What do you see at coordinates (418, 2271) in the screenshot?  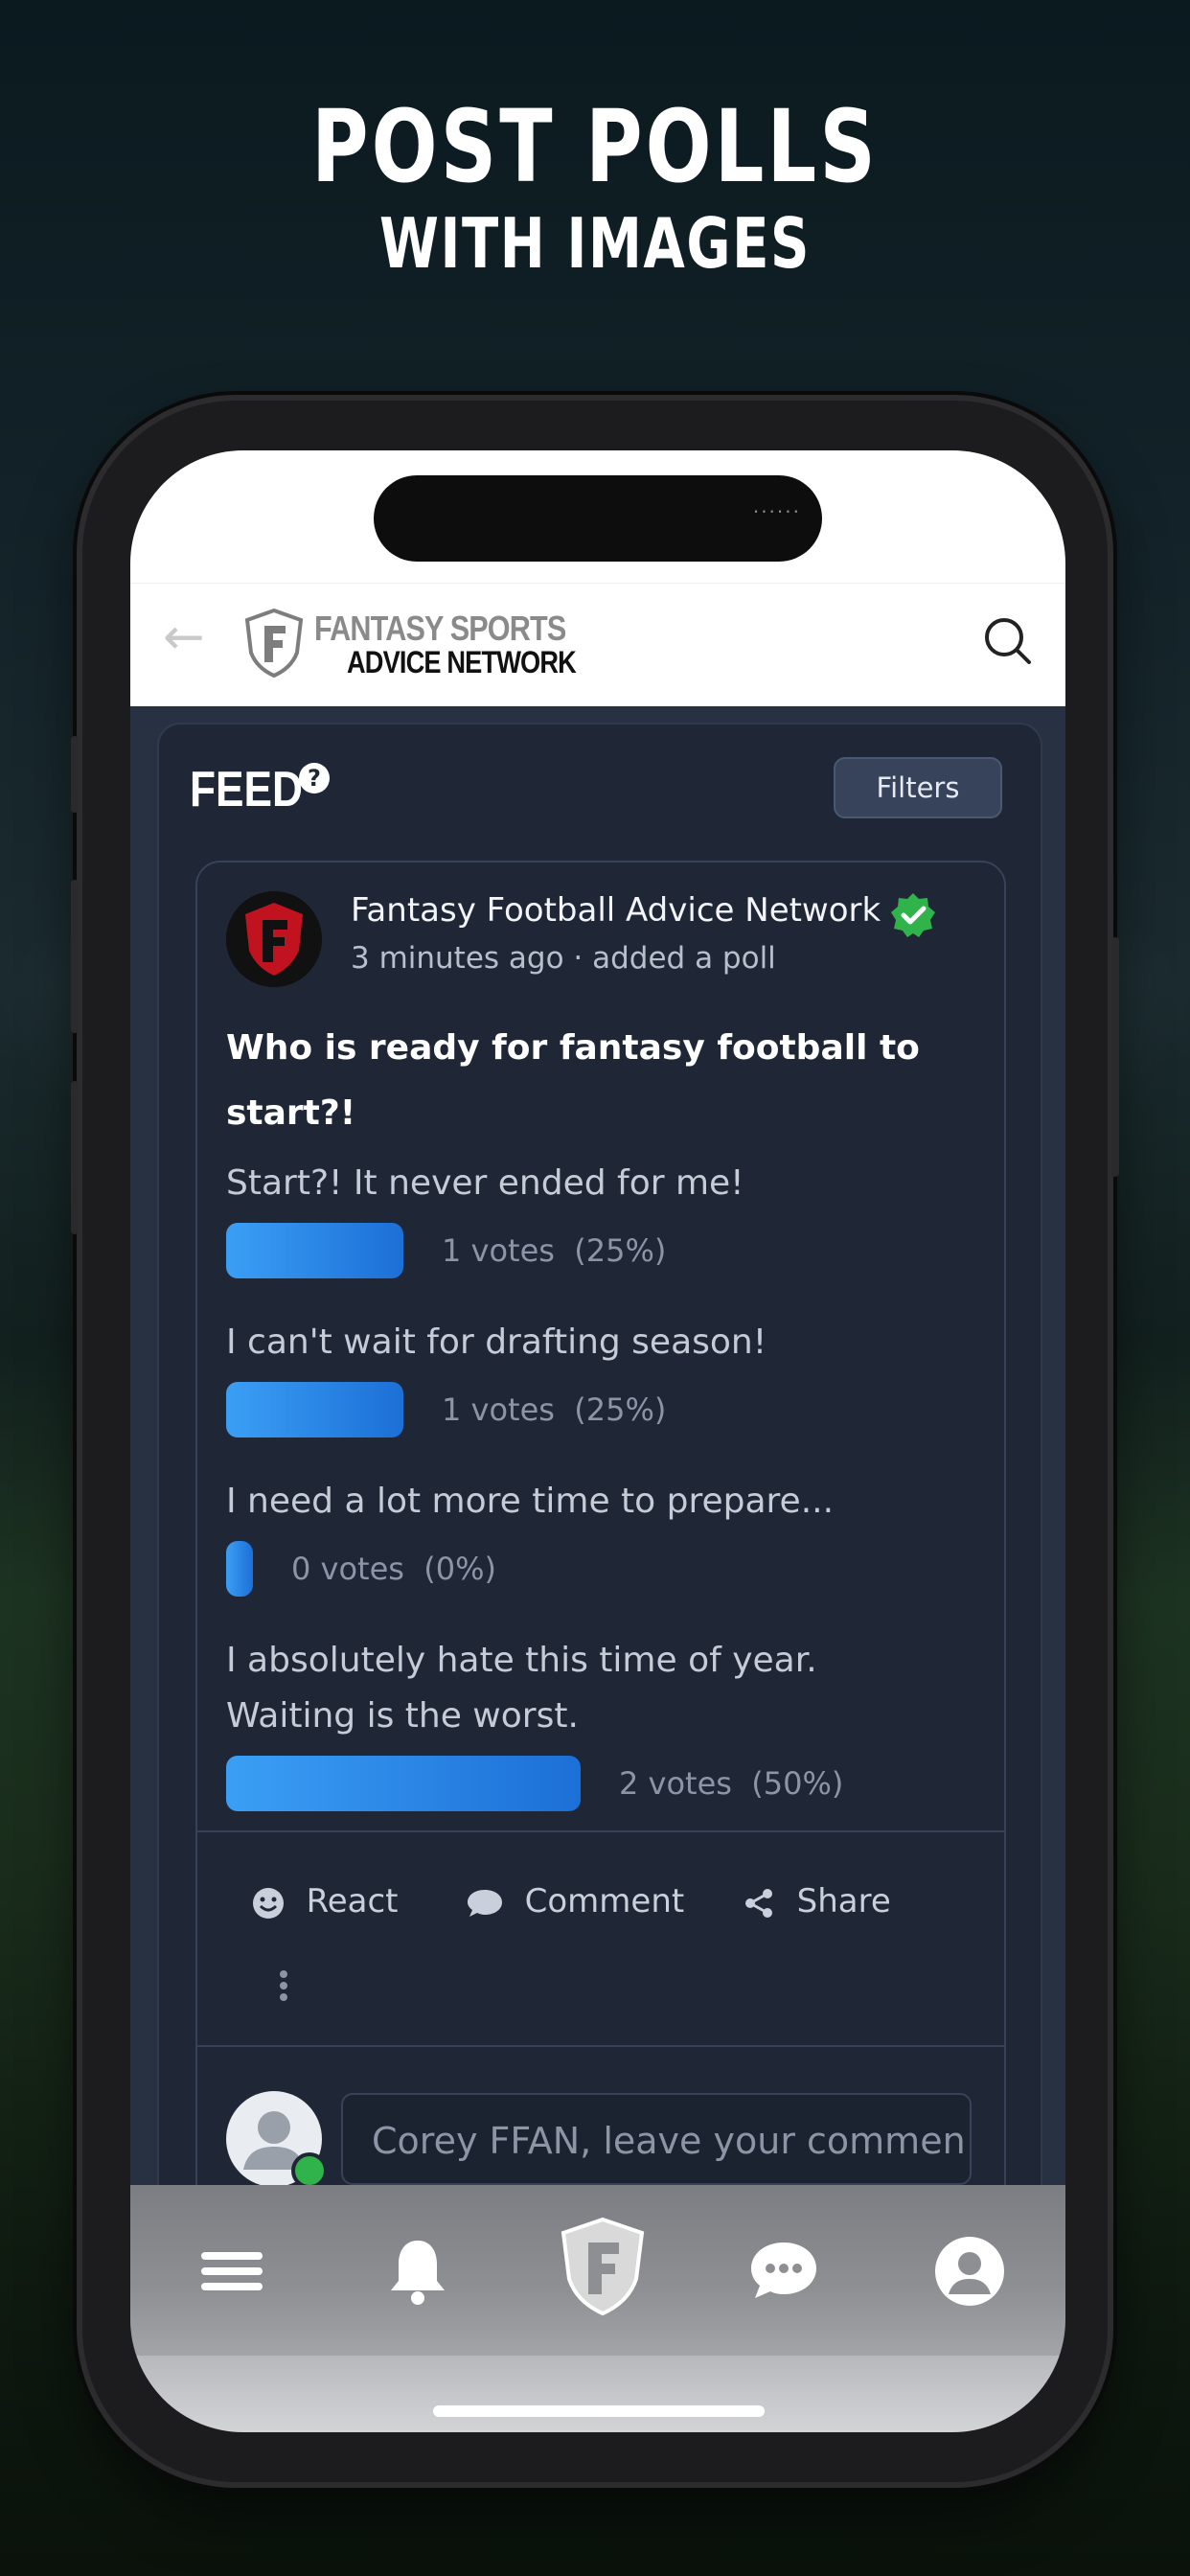 I see `bell-icon` at bounding box center [418, 2271].